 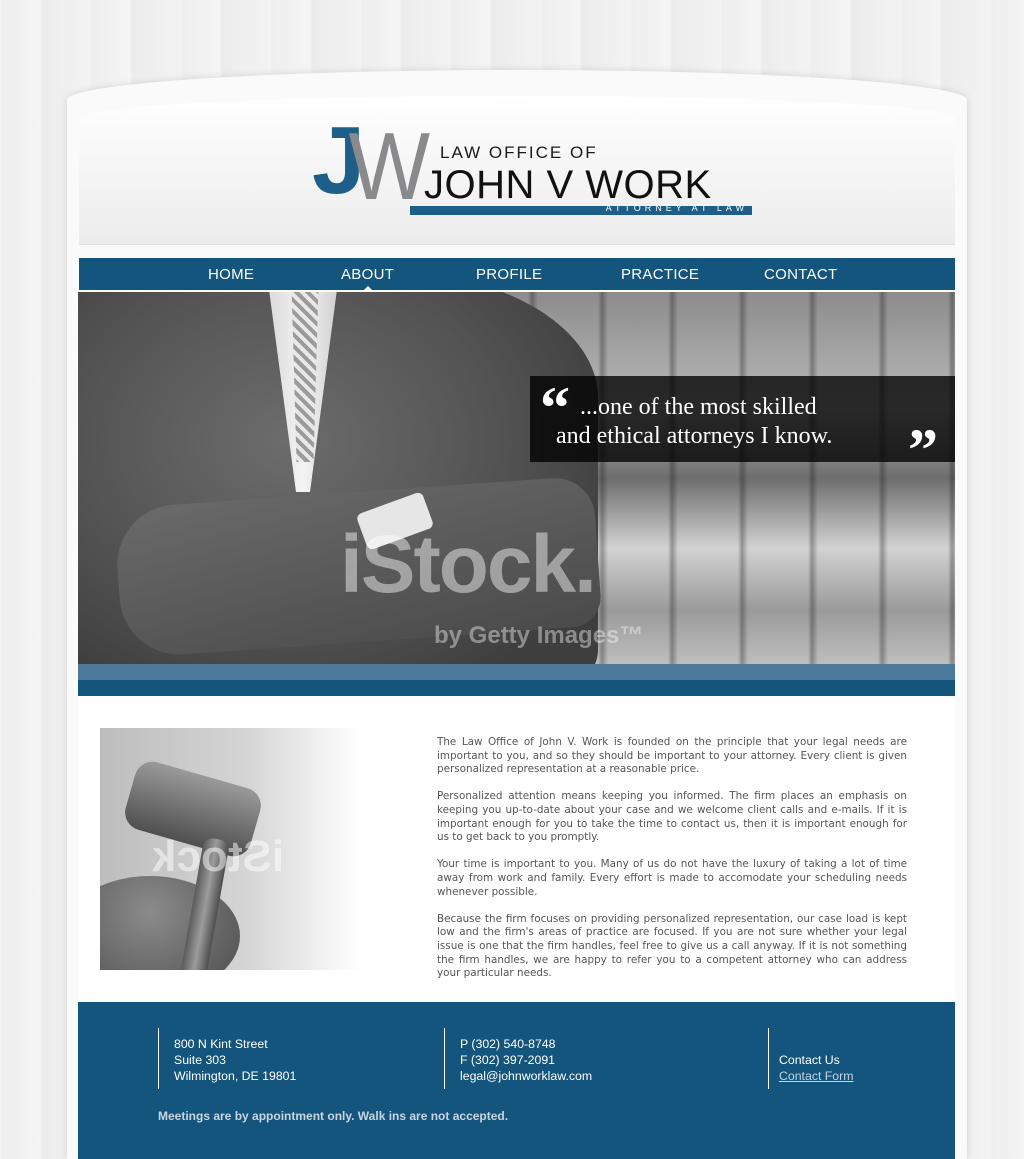 I want to click on address-city: Wilmington, DE 19801, so click(x=235, y=1076).